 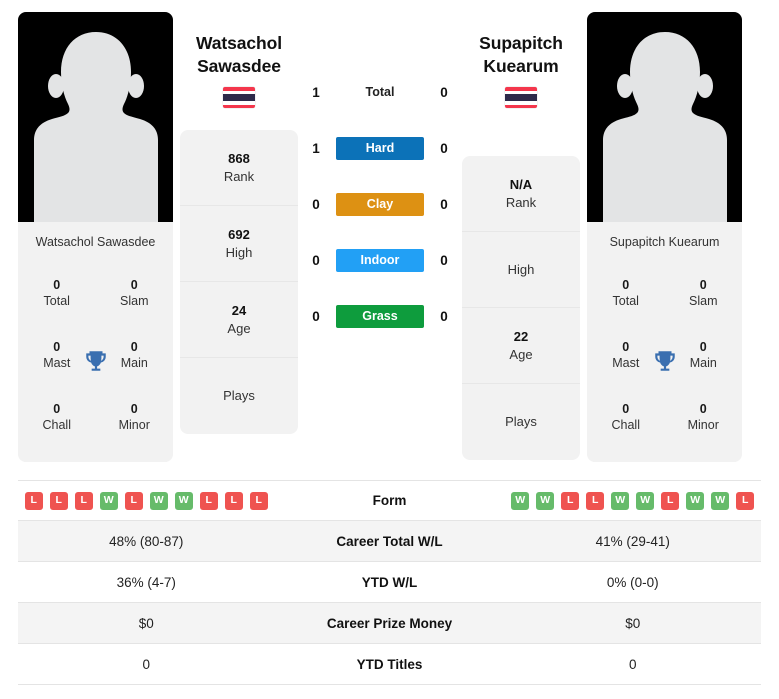 What do you see at coordinates (316, 92) in the screenshot?
I see `h2h-total-left: 1` at bounding box center [316, 92].